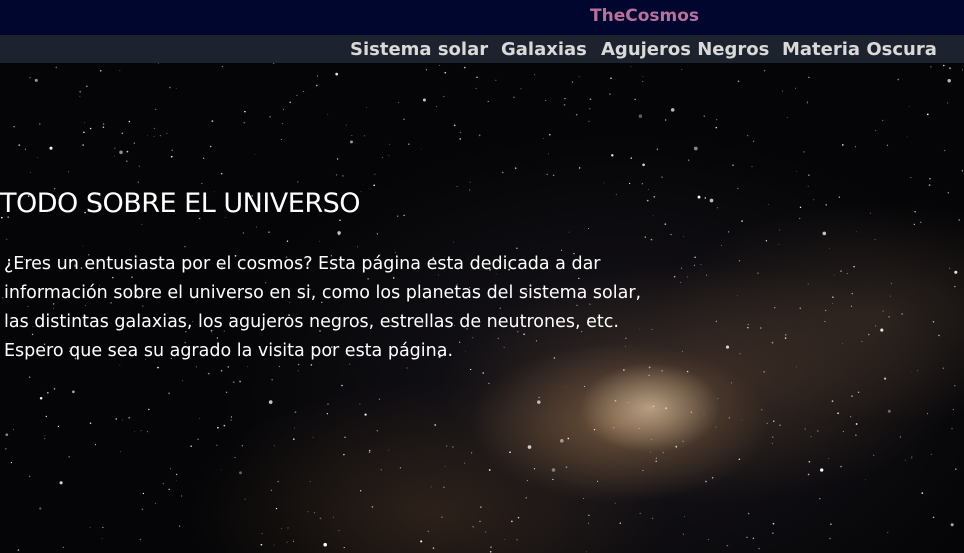  What do you see at coordinates (859, 49) in the screenshot?
I see `nav-item-materia-oscura: Materia Oscura` at bounding box center [859, 49].